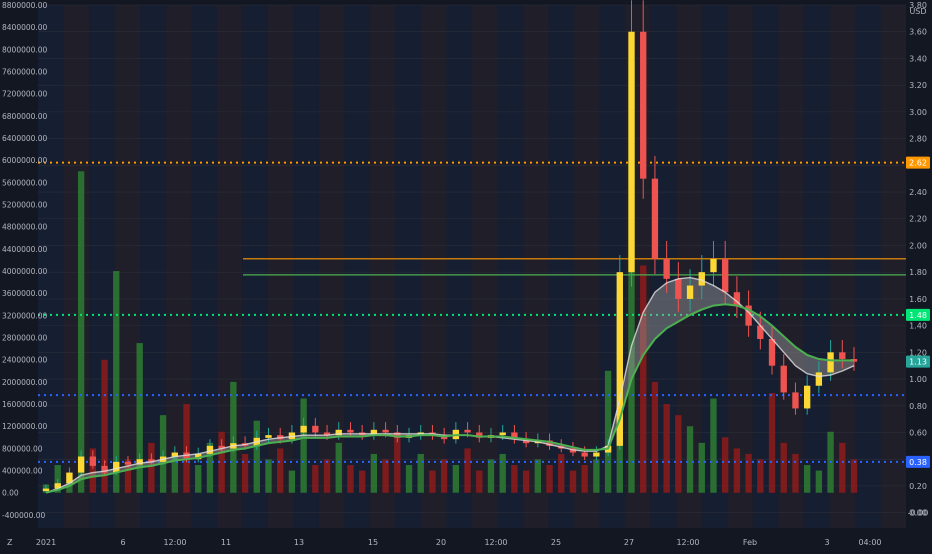  What do you see at coordinates (25, 182) in the screenshot?
I see `volume-tick-label: 5600000.00` at bounding box center [25, 182].